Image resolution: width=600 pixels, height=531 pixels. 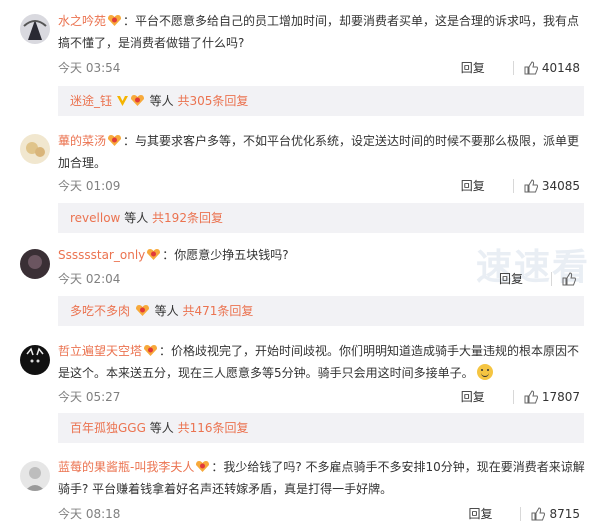 I want to click on thread-username: 多吃不多肉, so click(x=100, y=311).